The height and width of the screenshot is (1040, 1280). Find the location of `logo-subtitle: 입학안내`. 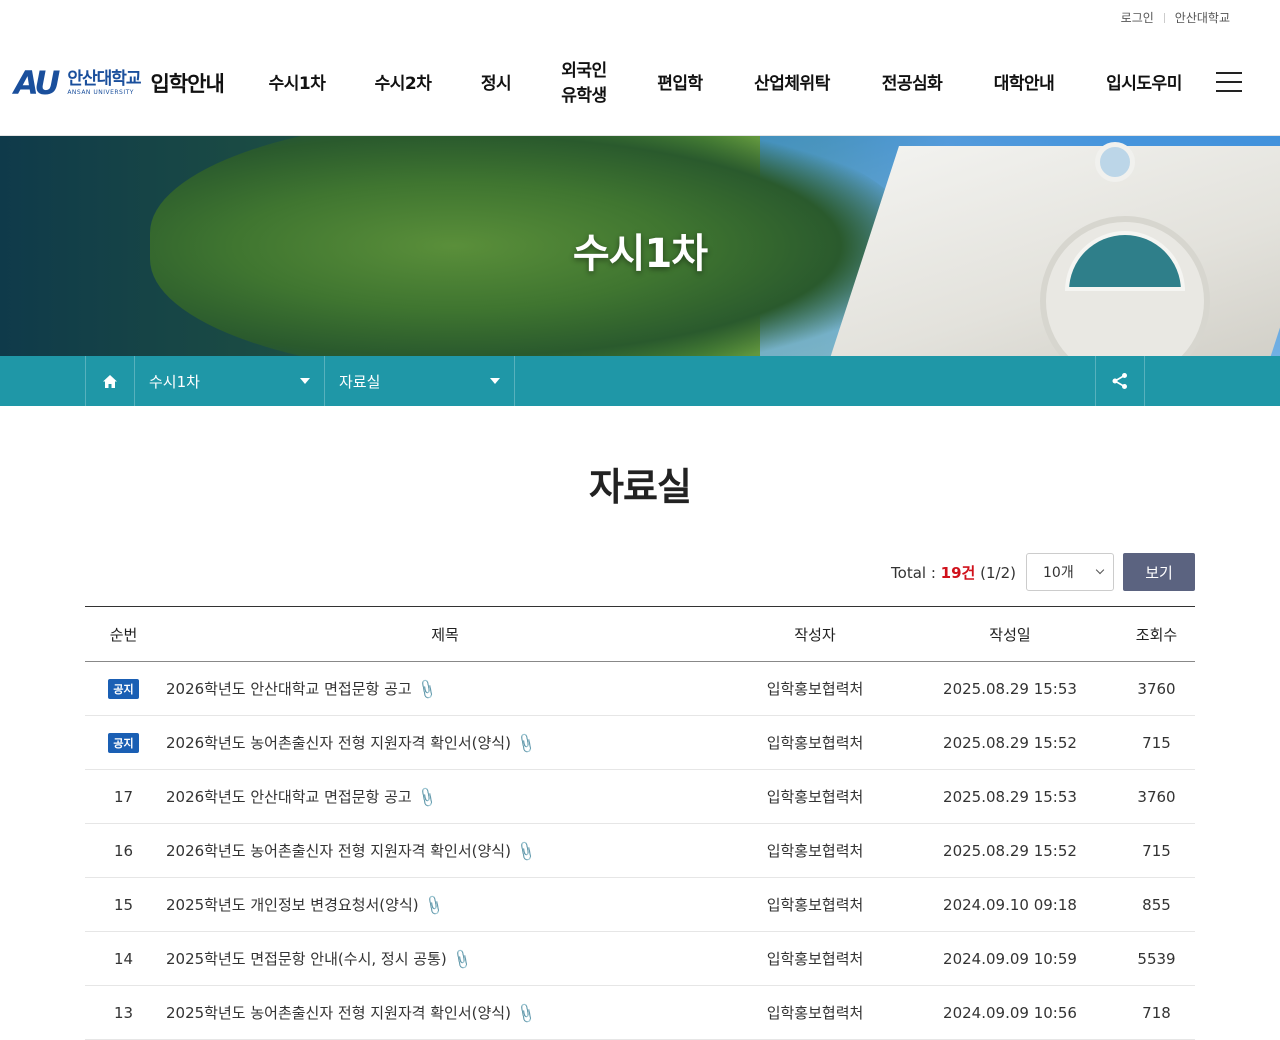

logo-subtitle: 입학안내 is located at coordinates (187, 84).